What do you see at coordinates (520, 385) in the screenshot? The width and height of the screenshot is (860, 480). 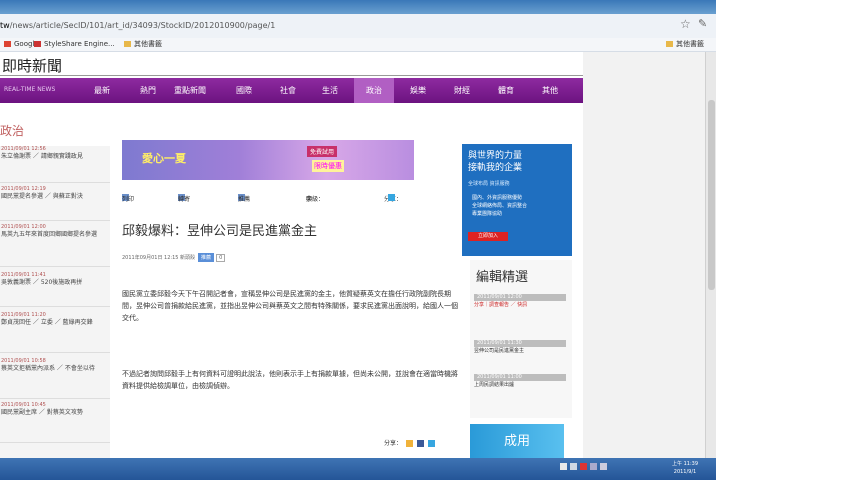 I see `pick-text: 上周民調結果出爐` at bounding box center [520, 385].